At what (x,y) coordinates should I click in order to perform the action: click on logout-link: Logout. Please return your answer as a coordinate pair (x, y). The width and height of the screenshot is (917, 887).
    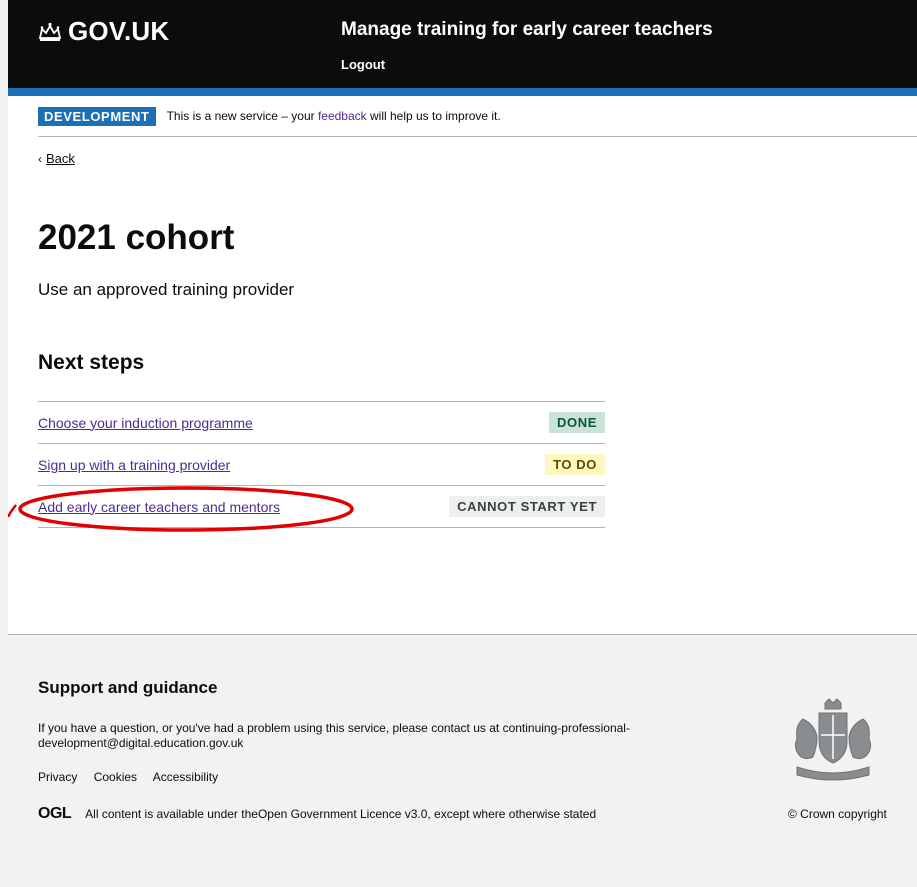
    Looking at the image, I should click on (363, 64).